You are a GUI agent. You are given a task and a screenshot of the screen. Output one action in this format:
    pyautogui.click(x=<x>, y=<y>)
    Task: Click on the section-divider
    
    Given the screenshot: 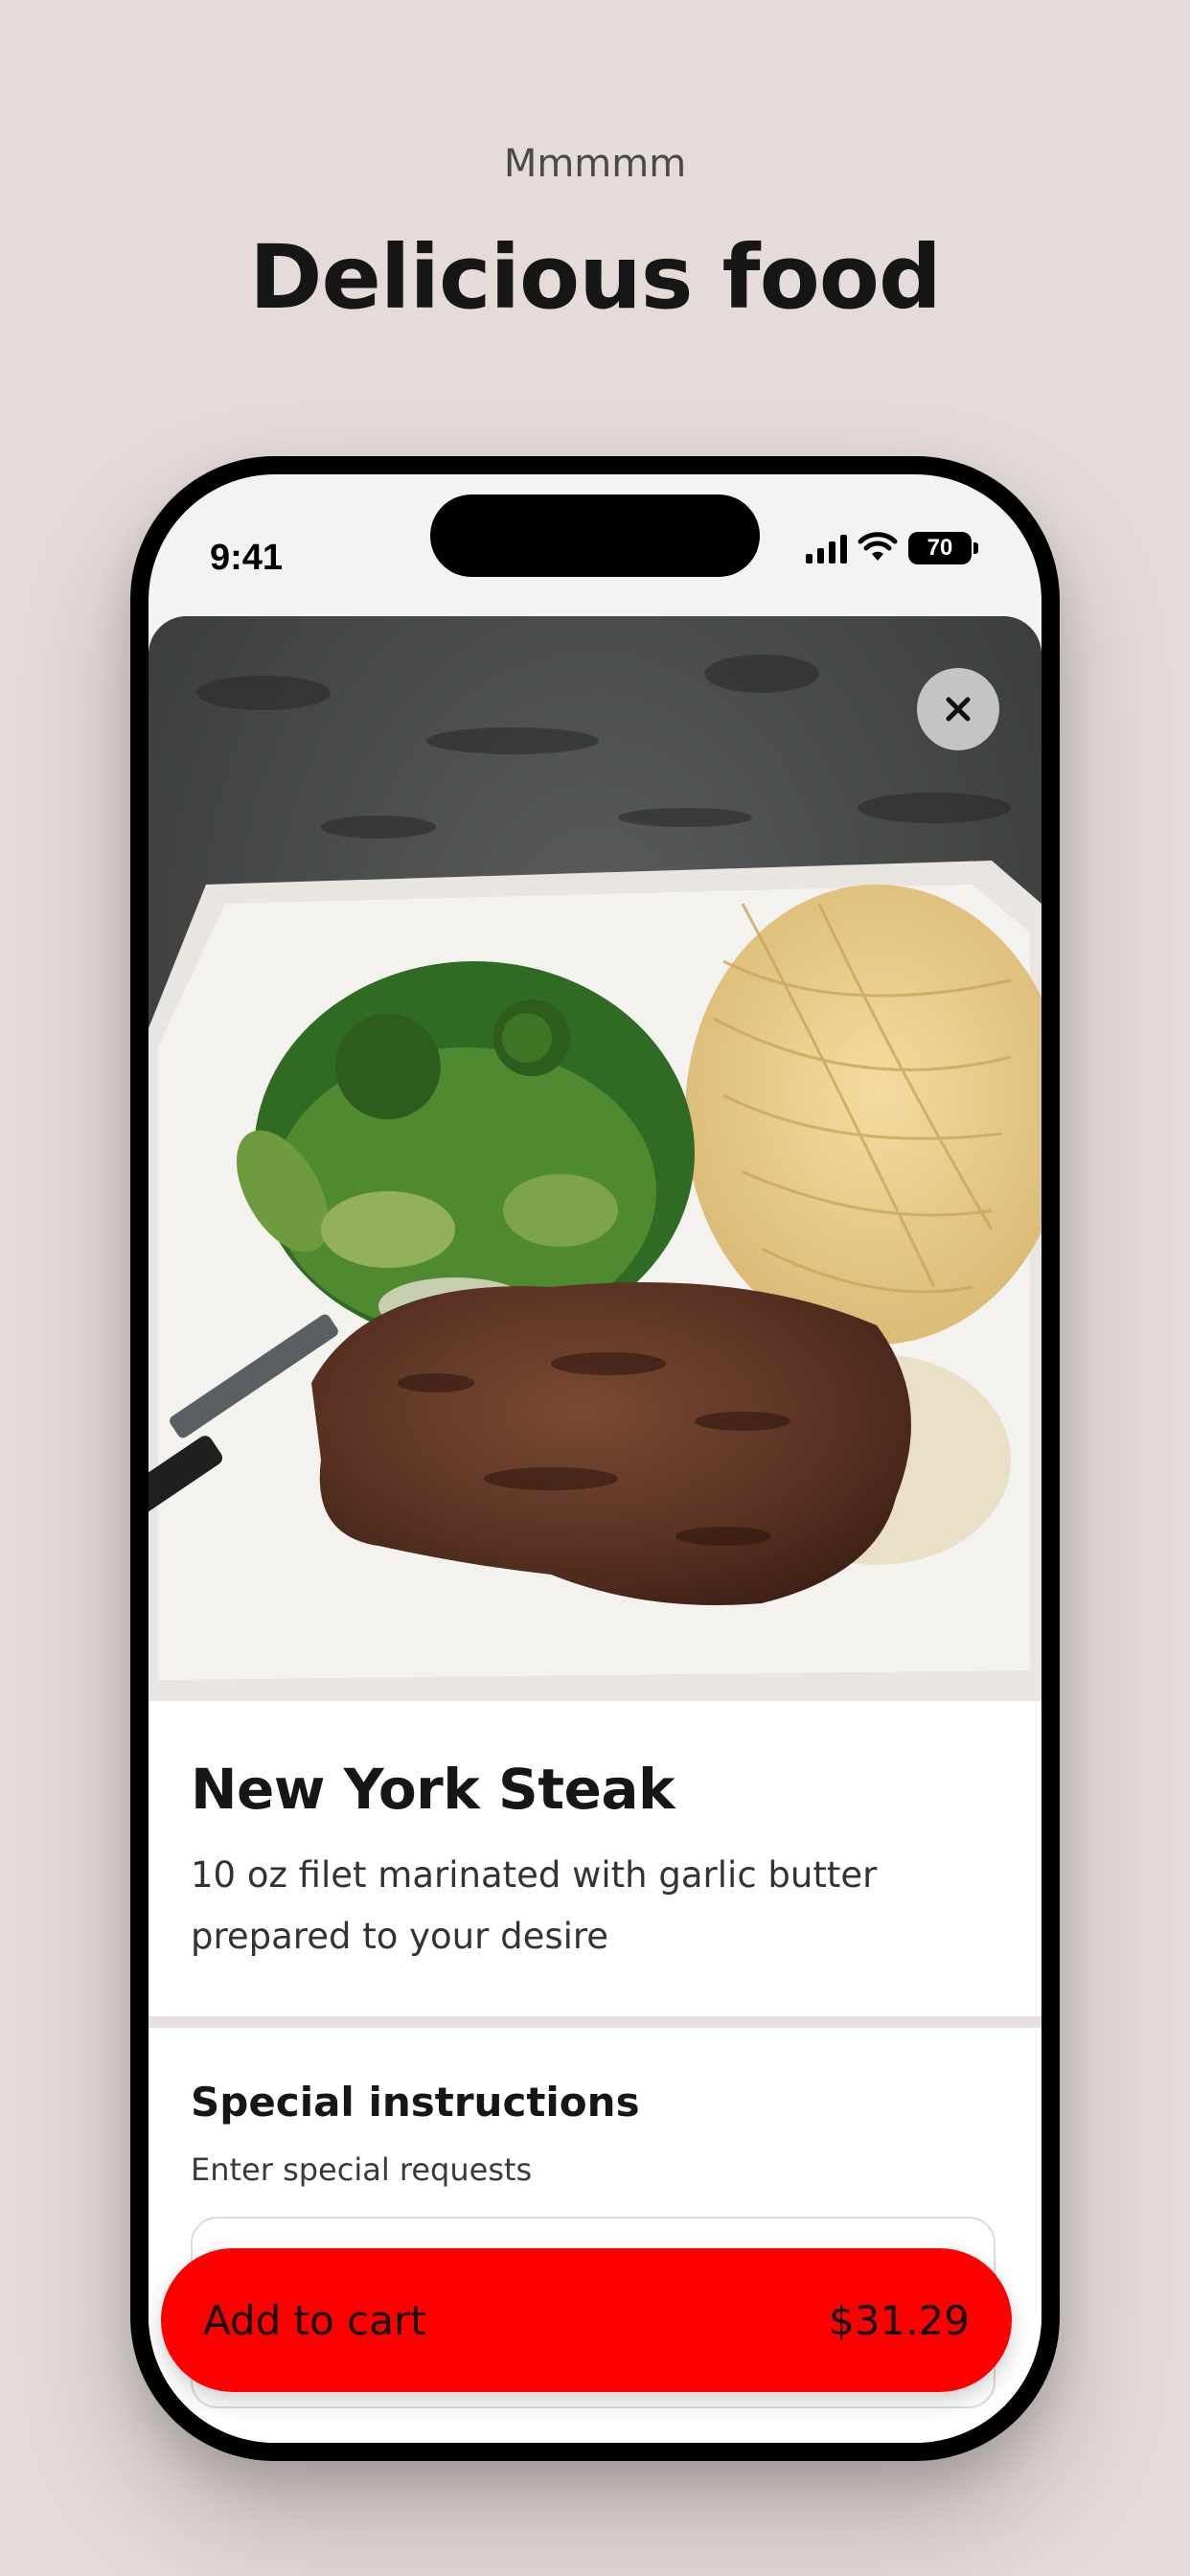 What is the action you would take?
    pyautogui.click(x=595, y=2022)
    